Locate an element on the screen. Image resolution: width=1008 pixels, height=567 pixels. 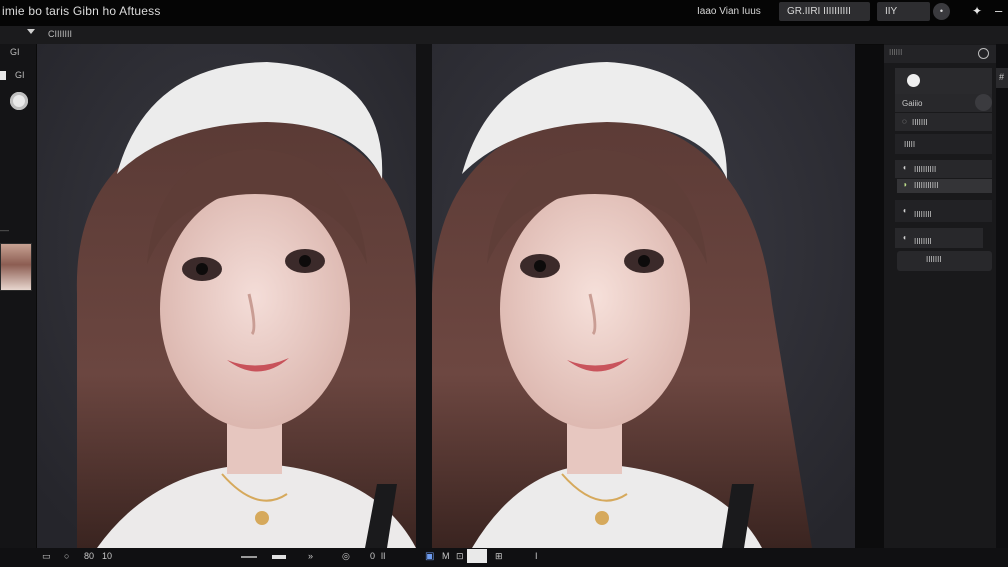
primary-button: GR.IIRI IIIIIIIIII is located at coordinates (824, 11).